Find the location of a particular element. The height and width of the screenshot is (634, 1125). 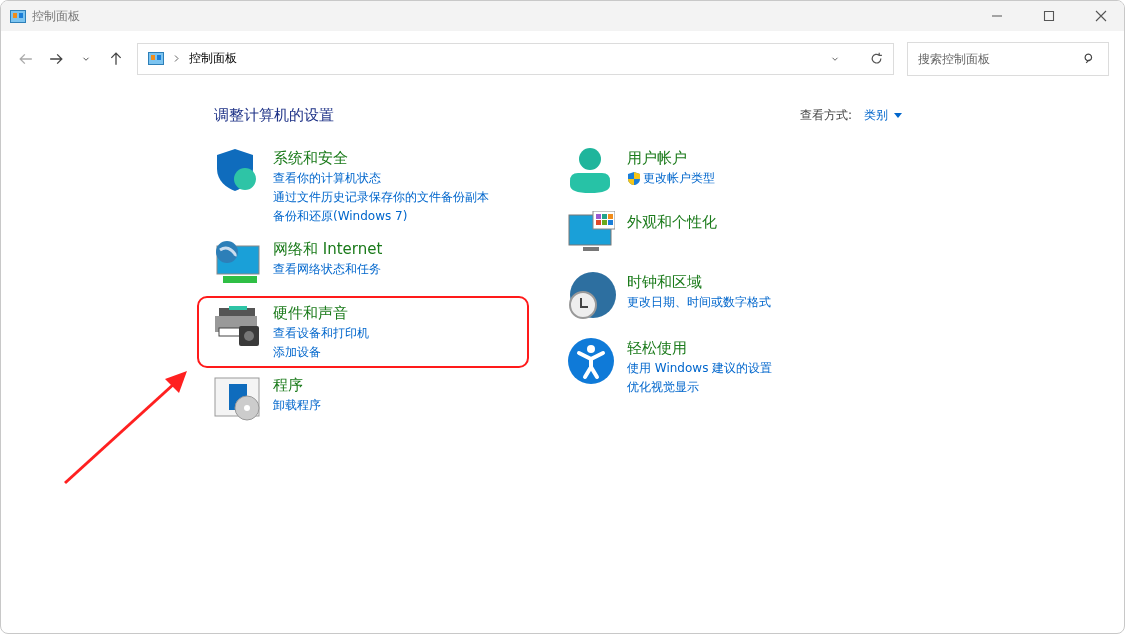

uac-shield-icon is located at coordinates (634, 178).